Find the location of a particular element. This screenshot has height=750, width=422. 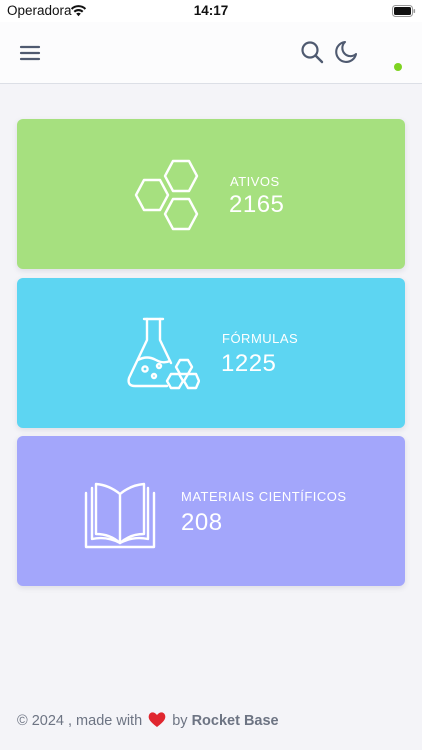

search-icon is located at coordinates (312, 52).